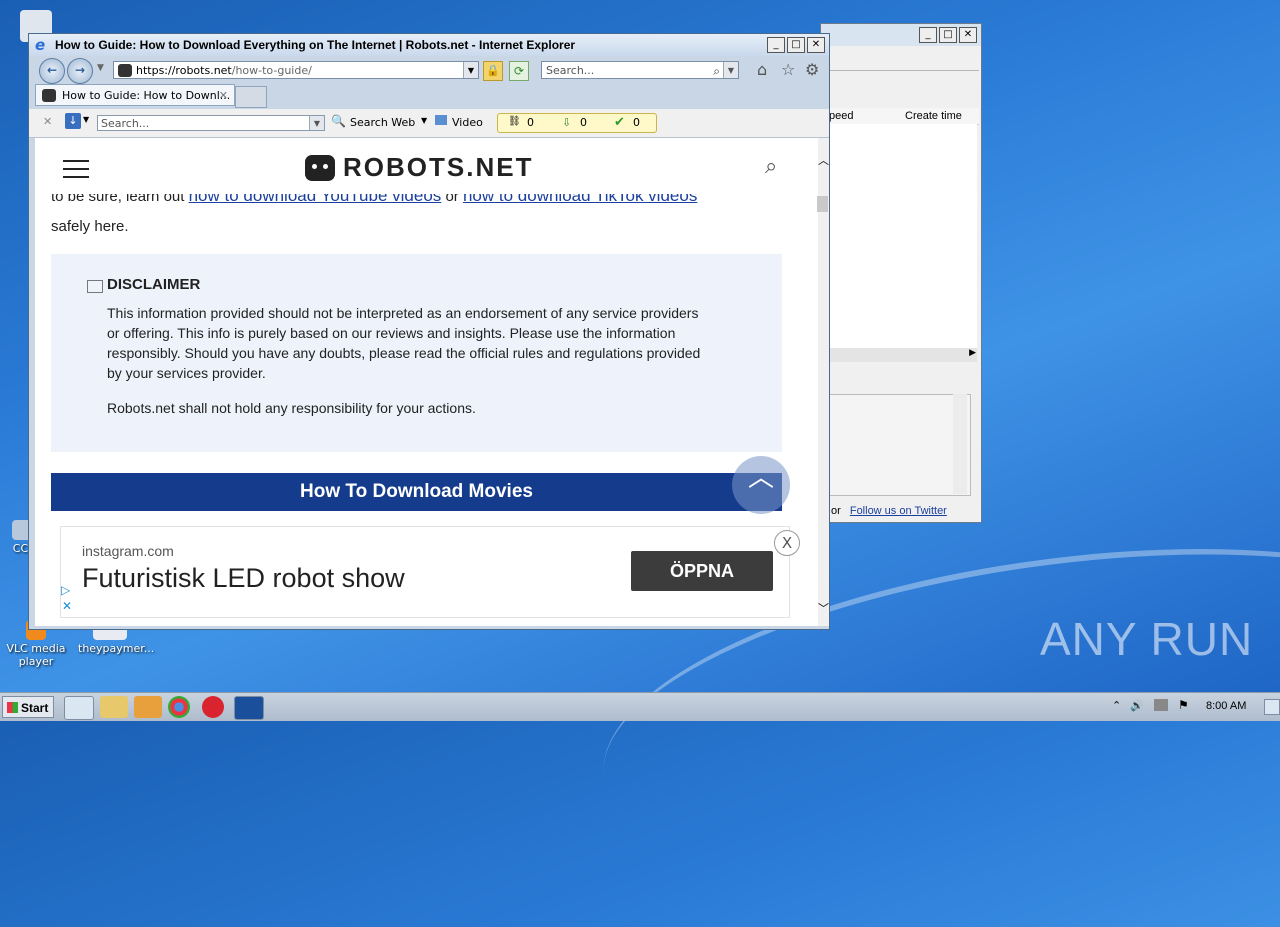 The width and height of the screenshot is (1280, 927). What do you see at coordinates (1226, 706) in the screenshot?
I see `clock: 8:00 AM` at bounding box center [1226, 706].